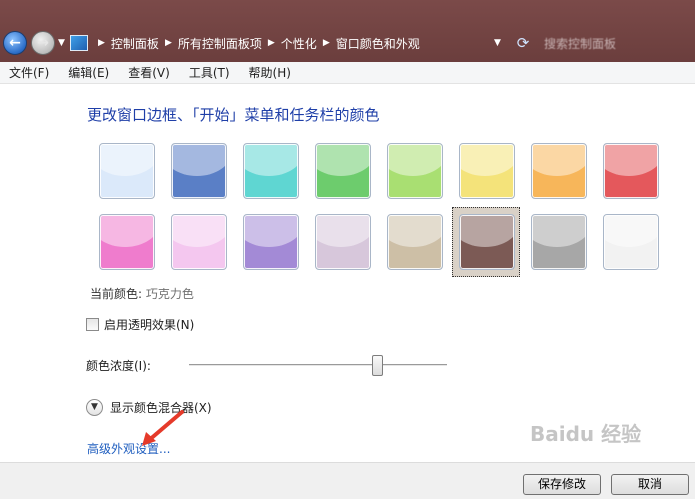 The width and height of the screenshot is (695, 499). Describe the element at coordinates (127, 242) in the screenshot. I see `color-swatch-fuchsia` at that location.